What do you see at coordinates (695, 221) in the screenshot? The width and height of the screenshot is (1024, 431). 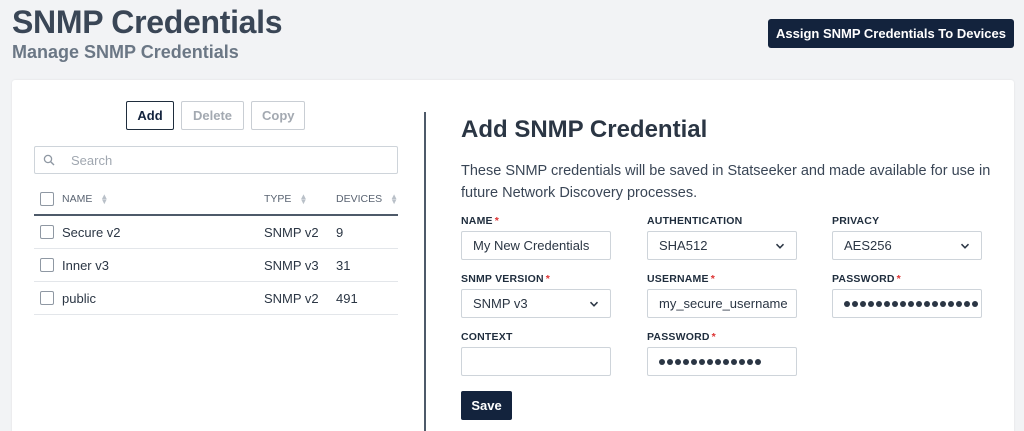 I see `authentication-label: AUTHENTICATION` at bounding box center [695, 221].